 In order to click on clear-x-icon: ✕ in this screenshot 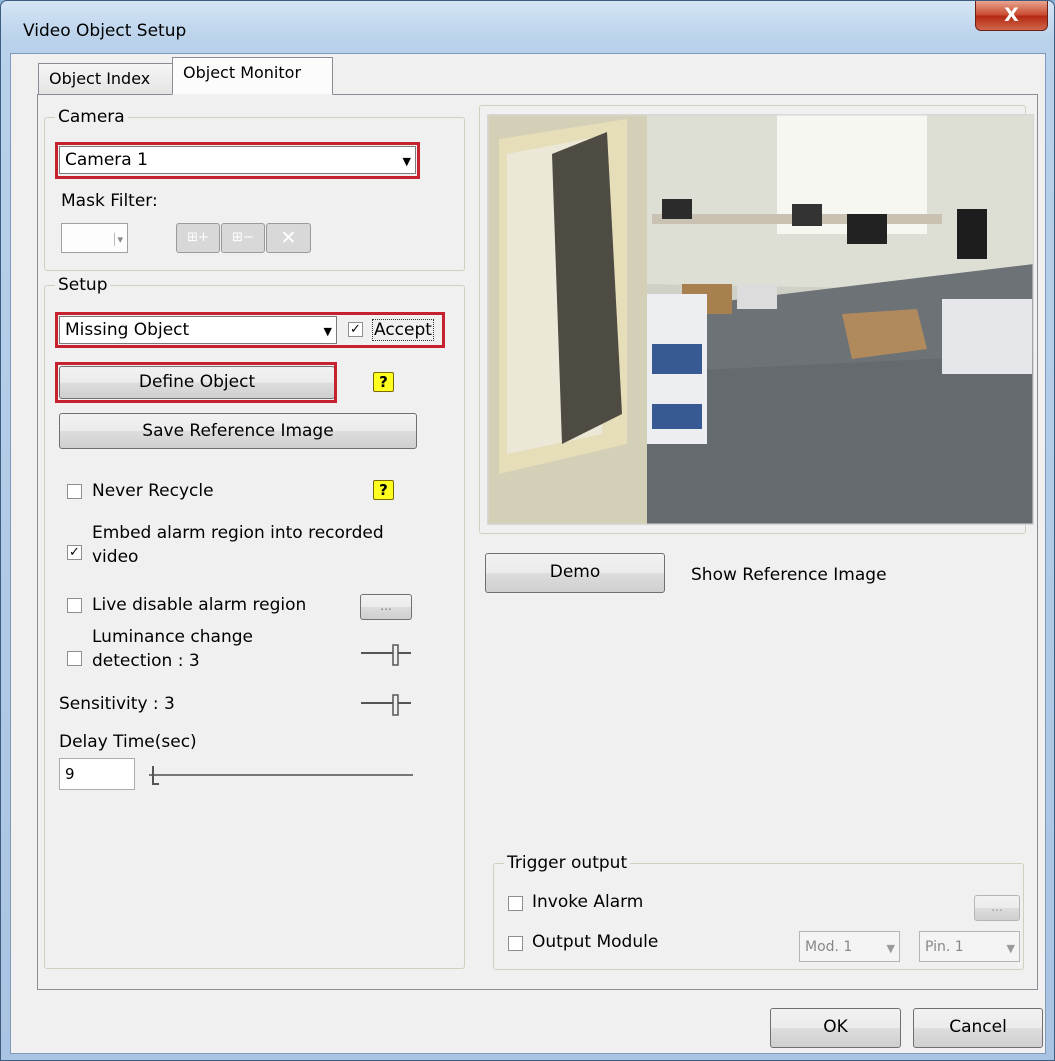, I will do `click(288, 238)`.